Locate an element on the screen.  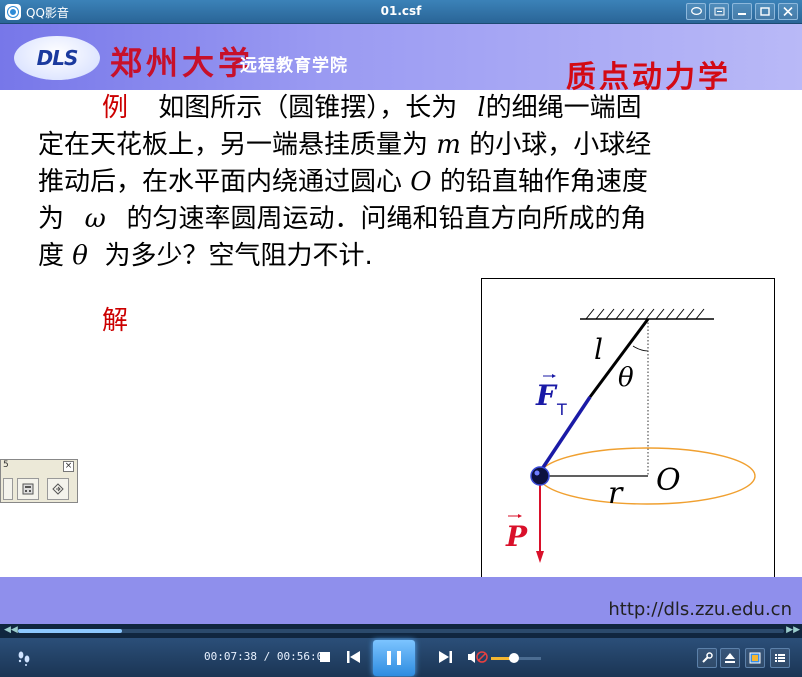
player-controls: 00:07:38 / 00:56:00 is located at coordinates (401, 657).